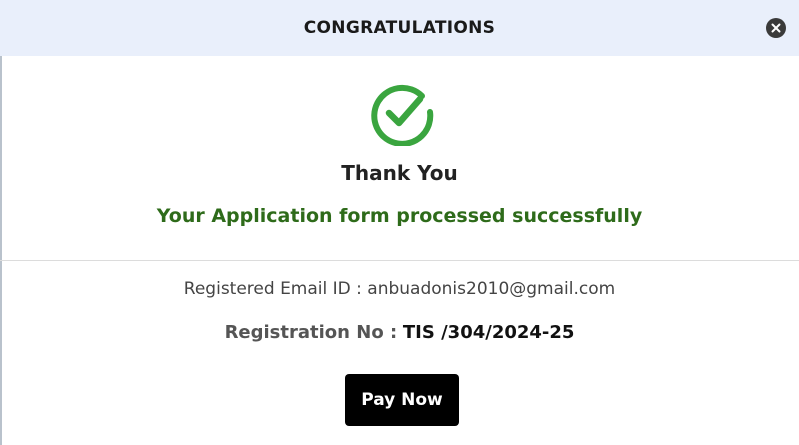 This screenshot has width=799, height=445. I want to click on close-icon, so click(776, 28).